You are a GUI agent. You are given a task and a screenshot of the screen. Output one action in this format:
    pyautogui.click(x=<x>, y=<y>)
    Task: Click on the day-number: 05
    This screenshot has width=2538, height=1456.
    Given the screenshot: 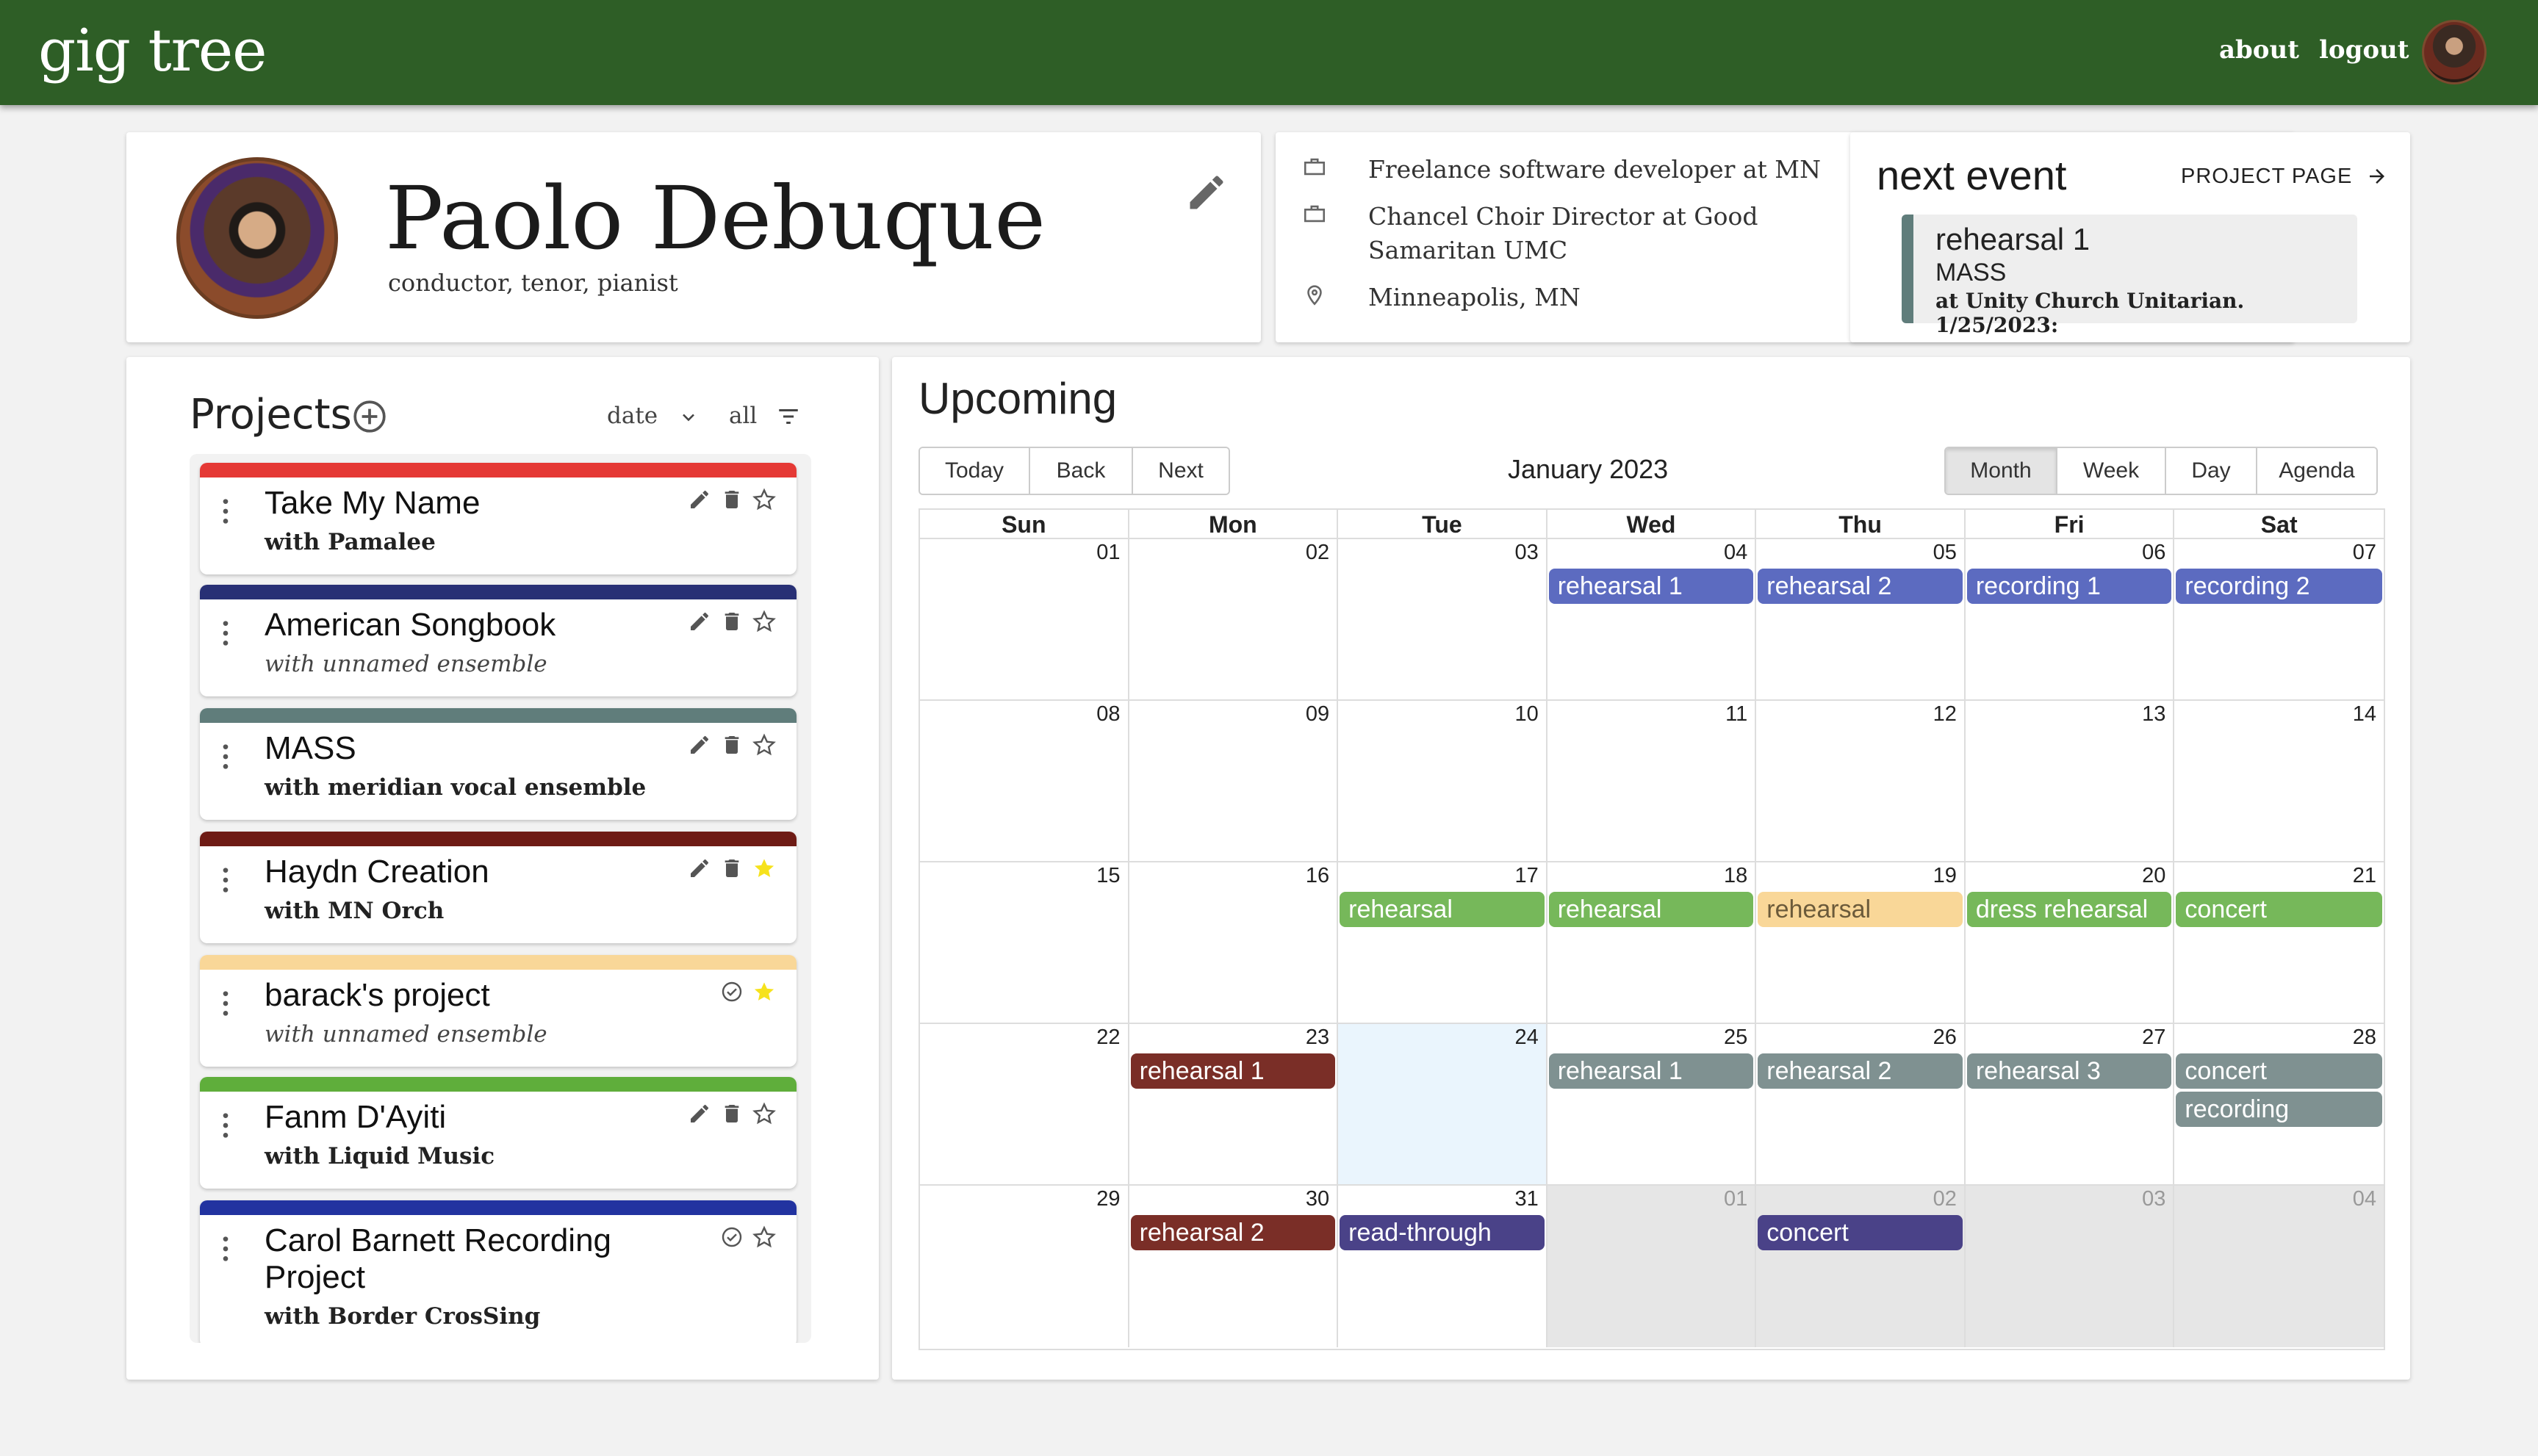 What is the action you would take?
    pyautogui.click(x=1945, y=553)
    